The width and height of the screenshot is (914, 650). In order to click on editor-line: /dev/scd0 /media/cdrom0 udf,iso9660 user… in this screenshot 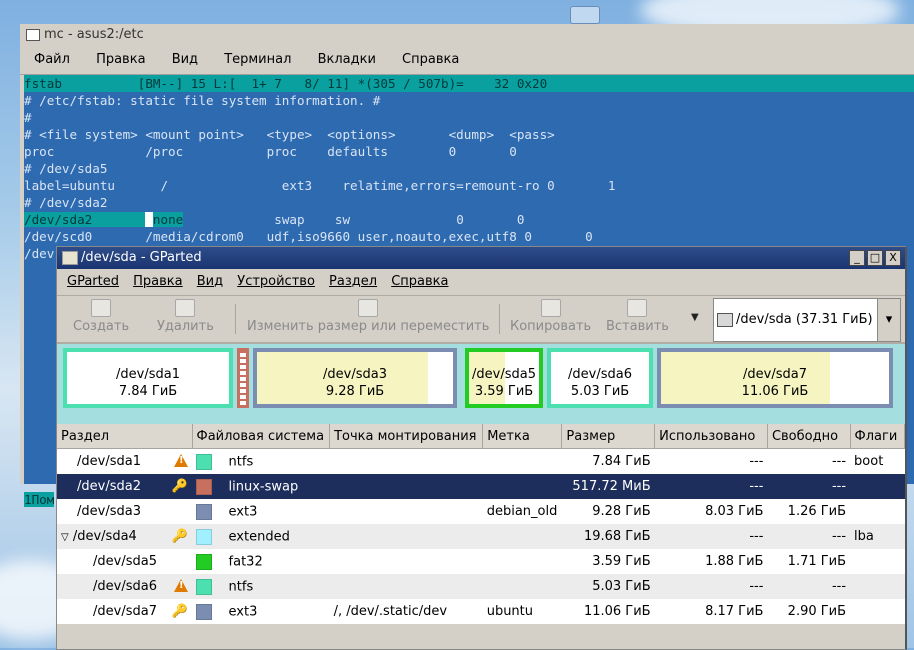, I will do `click(308, 236)`.